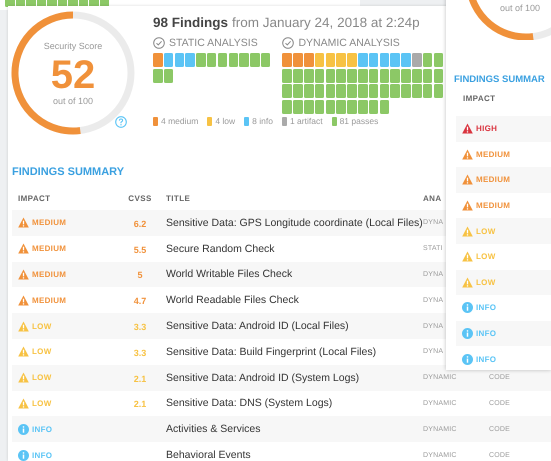  Describe the element at coordinates (230, 274) in the screenshot. I see `finding-title: World Writable Files Check` at that location.